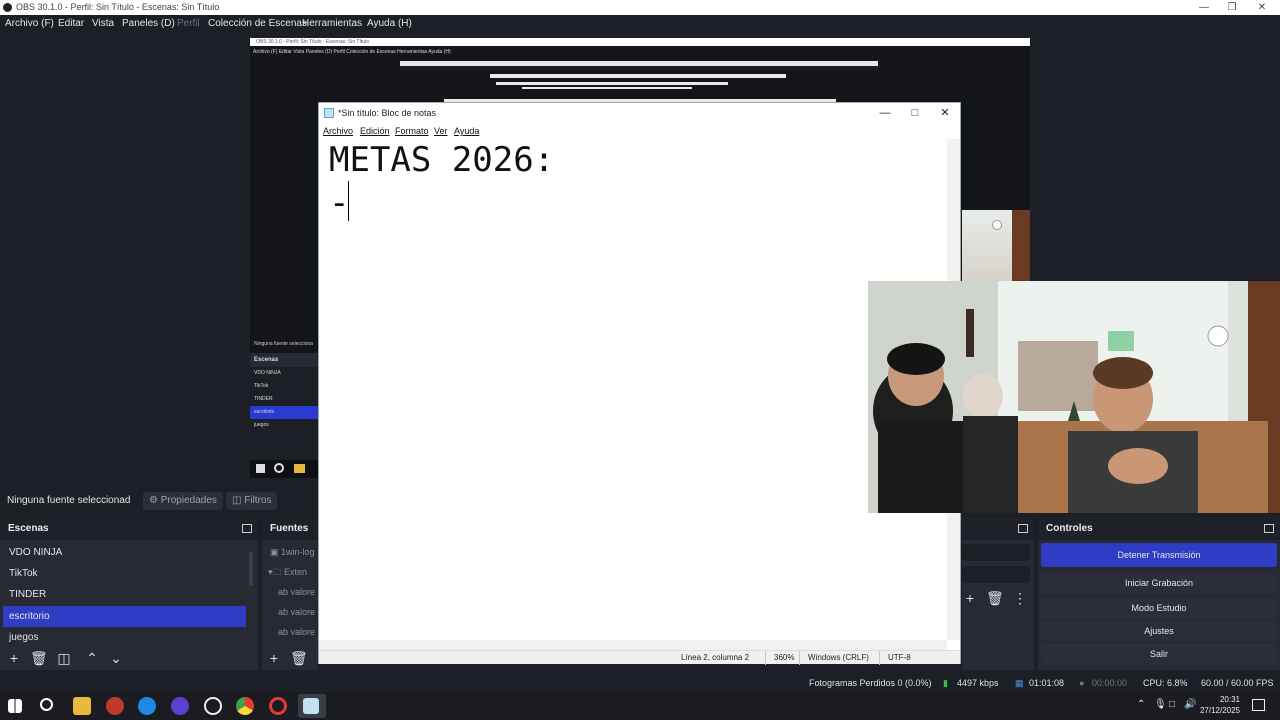 This screenshot has width=1280, height=720. I want to click on scene-item-escritorio: escritorio, so click(124, 616).